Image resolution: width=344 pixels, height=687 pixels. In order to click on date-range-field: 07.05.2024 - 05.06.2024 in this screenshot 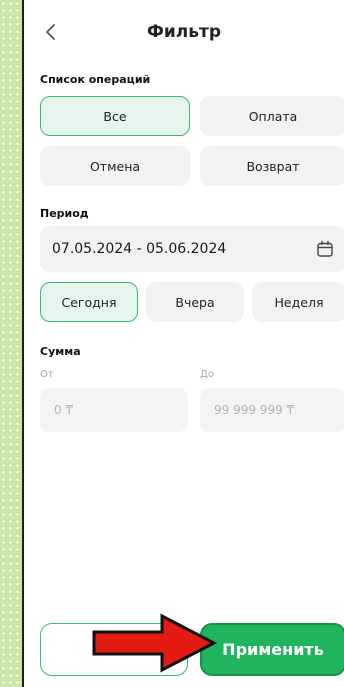, I will do `click(192, 249)`.